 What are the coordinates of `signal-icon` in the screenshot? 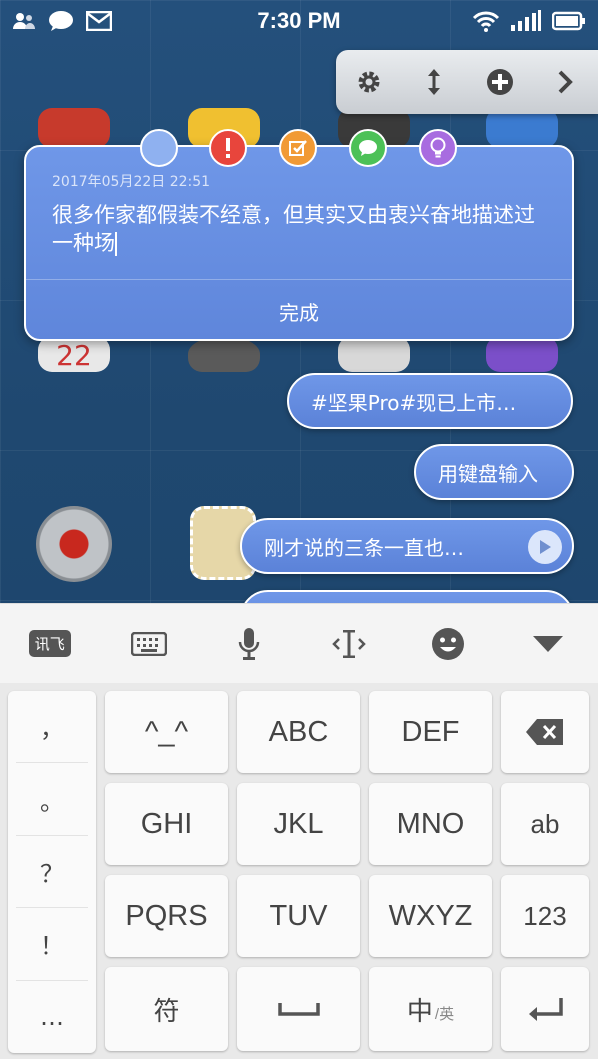 It's located at (526, 23).